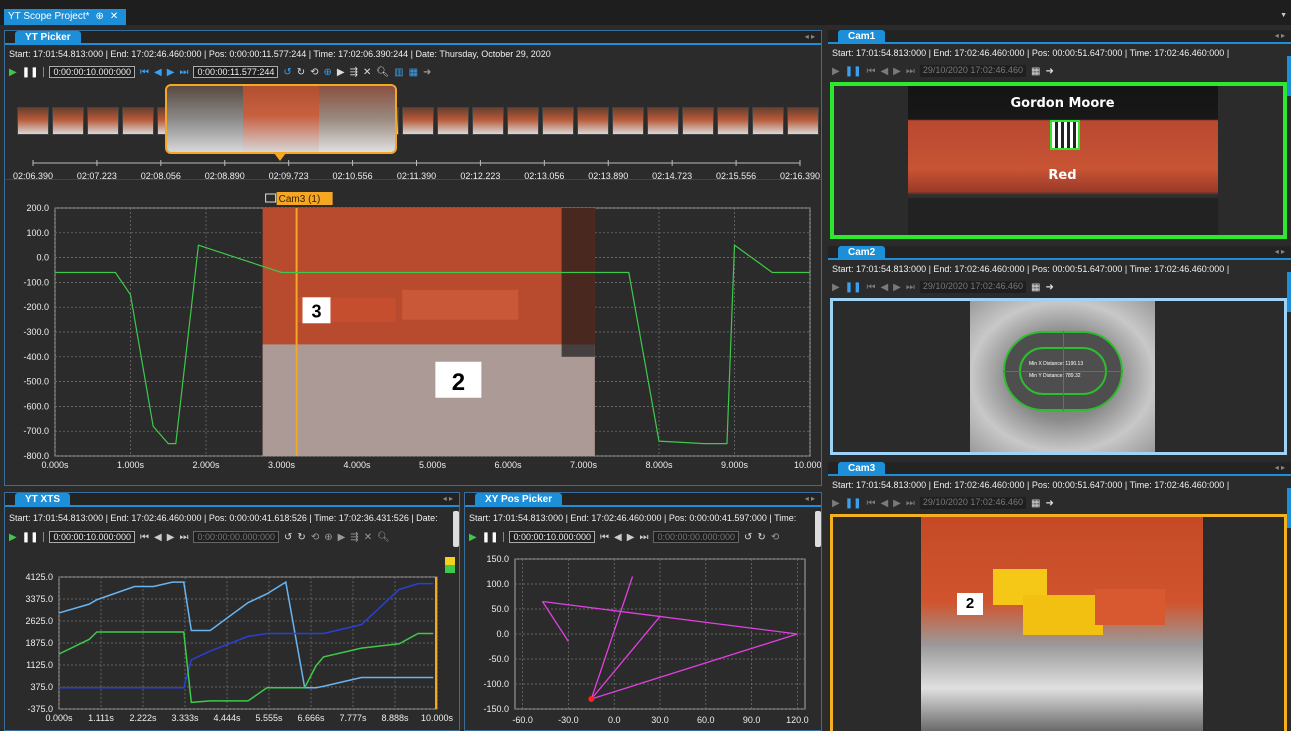  What do you see at coordinates (114, 17) in the screenshot?
I see `close-icon: ✕` at bounding box center [114, 17].